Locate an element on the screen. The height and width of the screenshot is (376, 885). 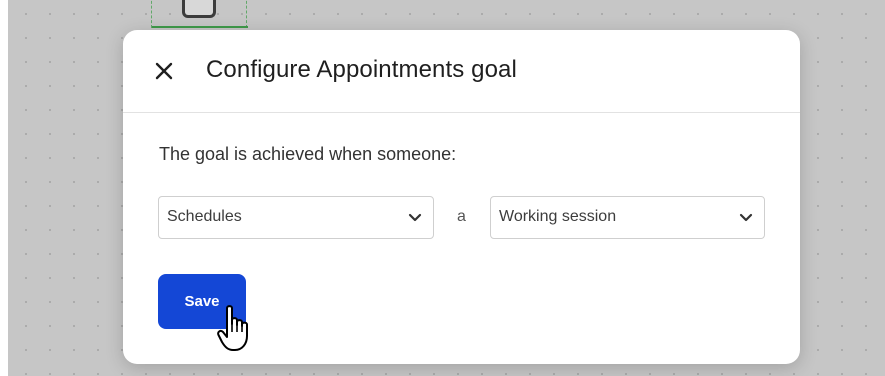
node-icon is located at coordinates (199, 9).